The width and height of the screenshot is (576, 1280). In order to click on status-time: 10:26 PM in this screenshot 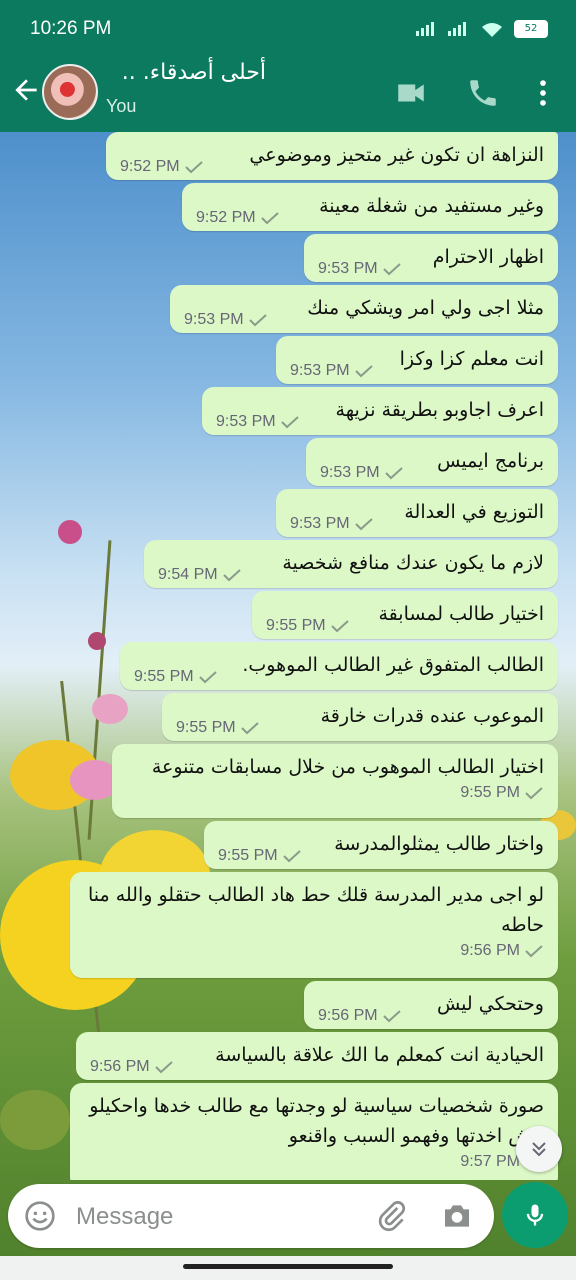, I will do `click(71, 28)`.